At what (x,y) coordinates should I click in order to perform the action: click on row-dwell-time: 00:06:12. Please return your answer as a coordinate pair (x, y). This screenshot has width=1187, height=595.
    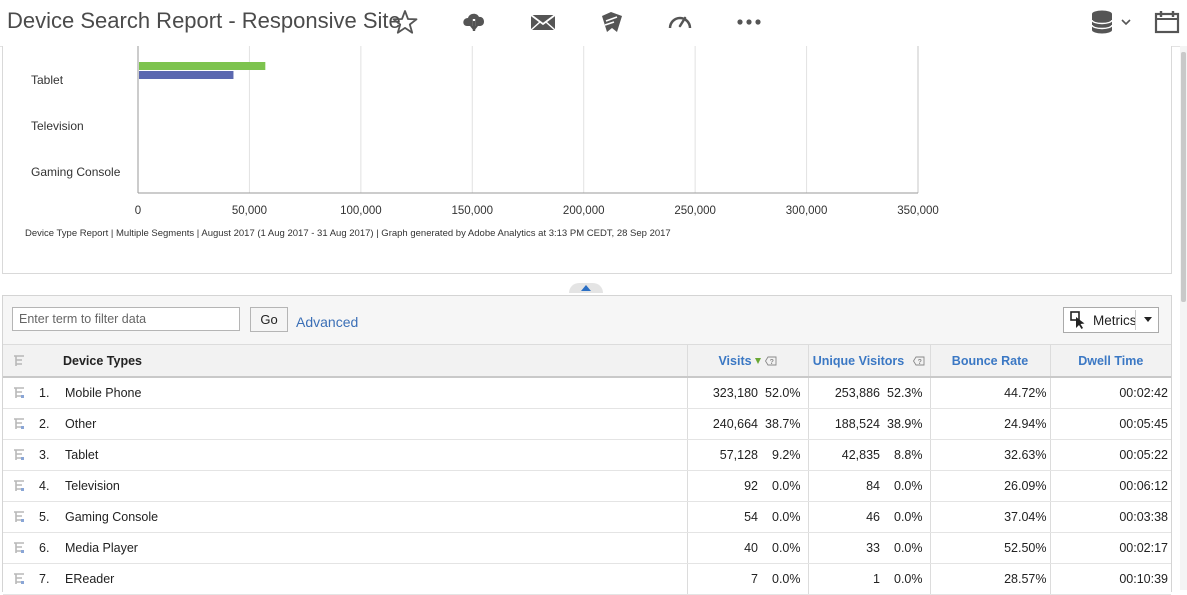
    Looking at the image, I should click on (1110, 486).